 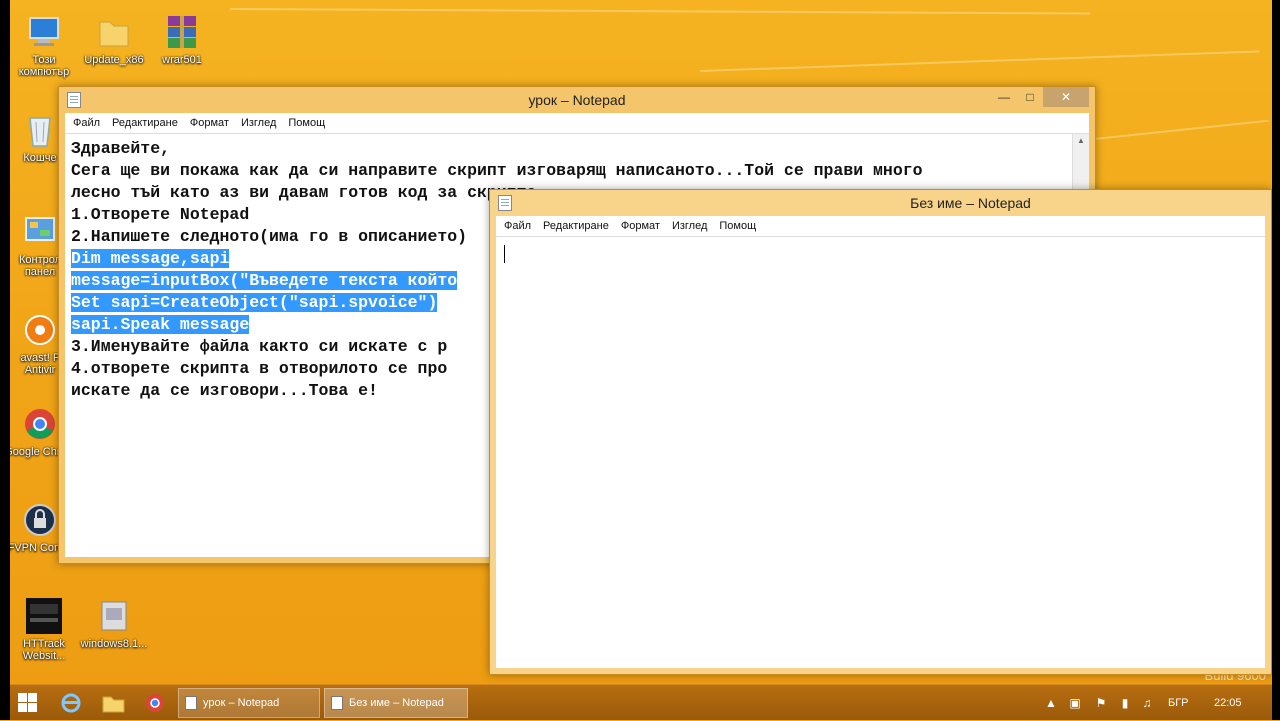 I want to click on desktop-icon-label: wrar501, so click(x=182, y=60).